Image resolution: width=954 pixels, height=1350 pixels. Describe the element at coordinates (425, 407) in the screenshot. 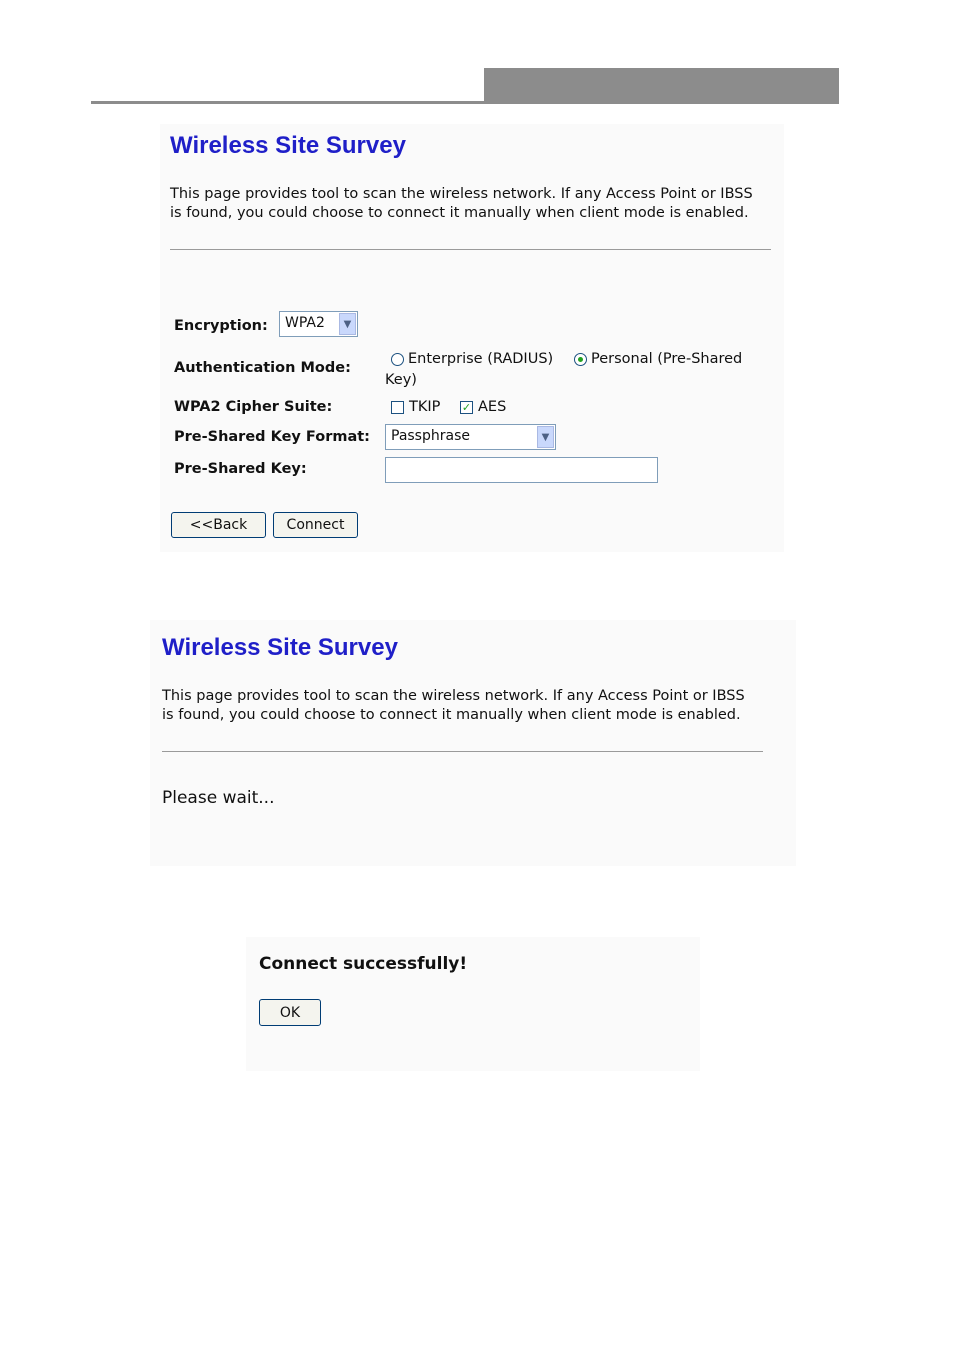

I see `tkip-label: TKIP` at that location.